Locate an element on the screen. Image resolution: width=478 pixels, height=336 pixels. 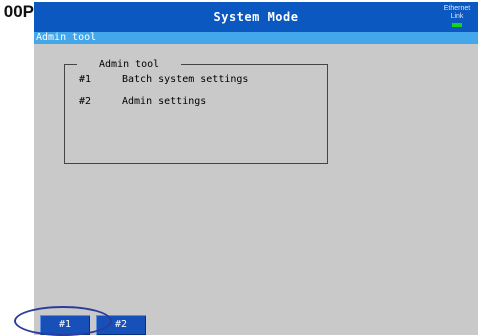
link-label: Link is located at coordinates (457, 16).